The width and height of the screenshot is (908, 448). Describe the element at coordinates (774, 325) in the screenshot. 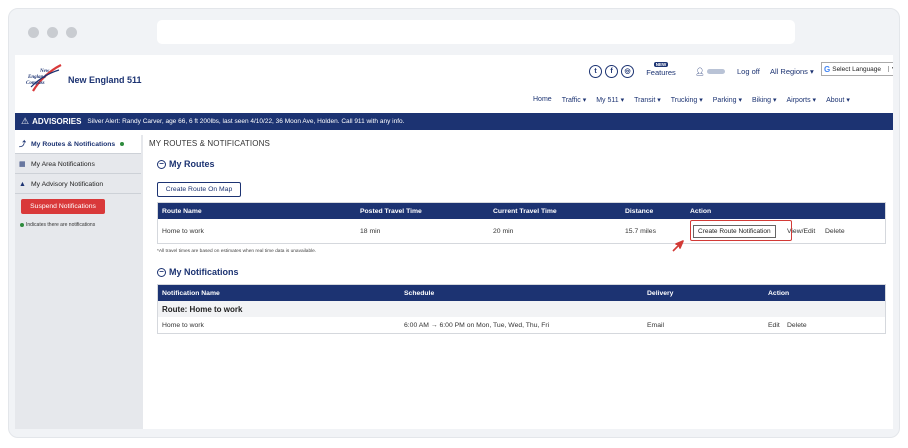

I see `edit-notification-link: Edit` at that location.